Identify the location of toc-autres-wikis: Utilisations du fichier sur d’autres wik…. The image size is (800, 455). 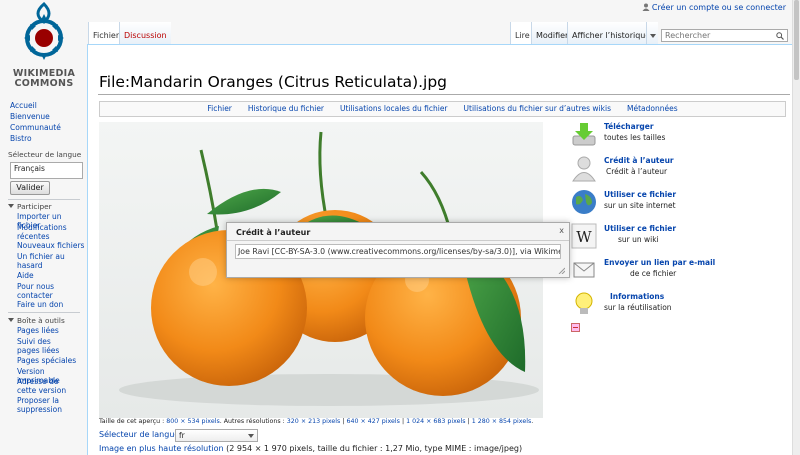
(537, 108).